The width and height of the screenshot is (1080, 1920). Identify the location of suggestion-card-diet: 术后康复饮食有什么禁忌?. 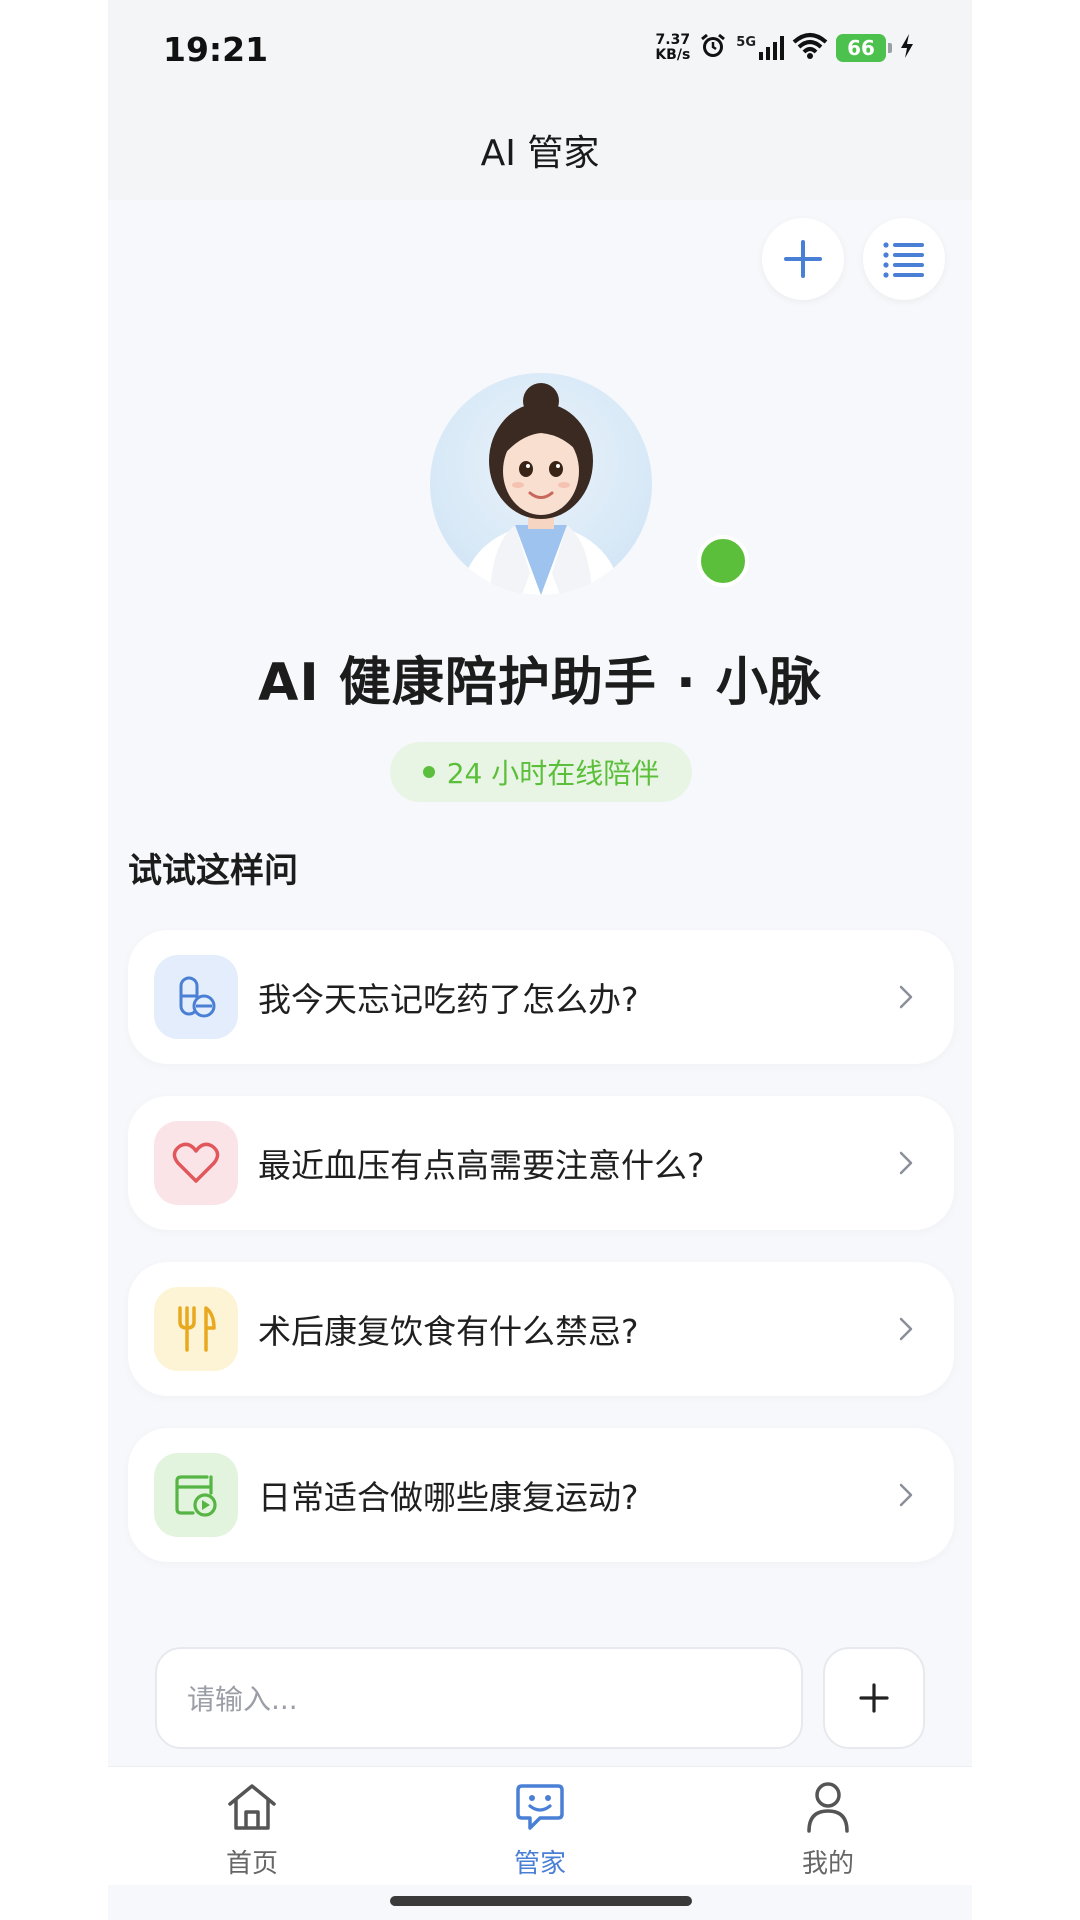
(541, 1329).